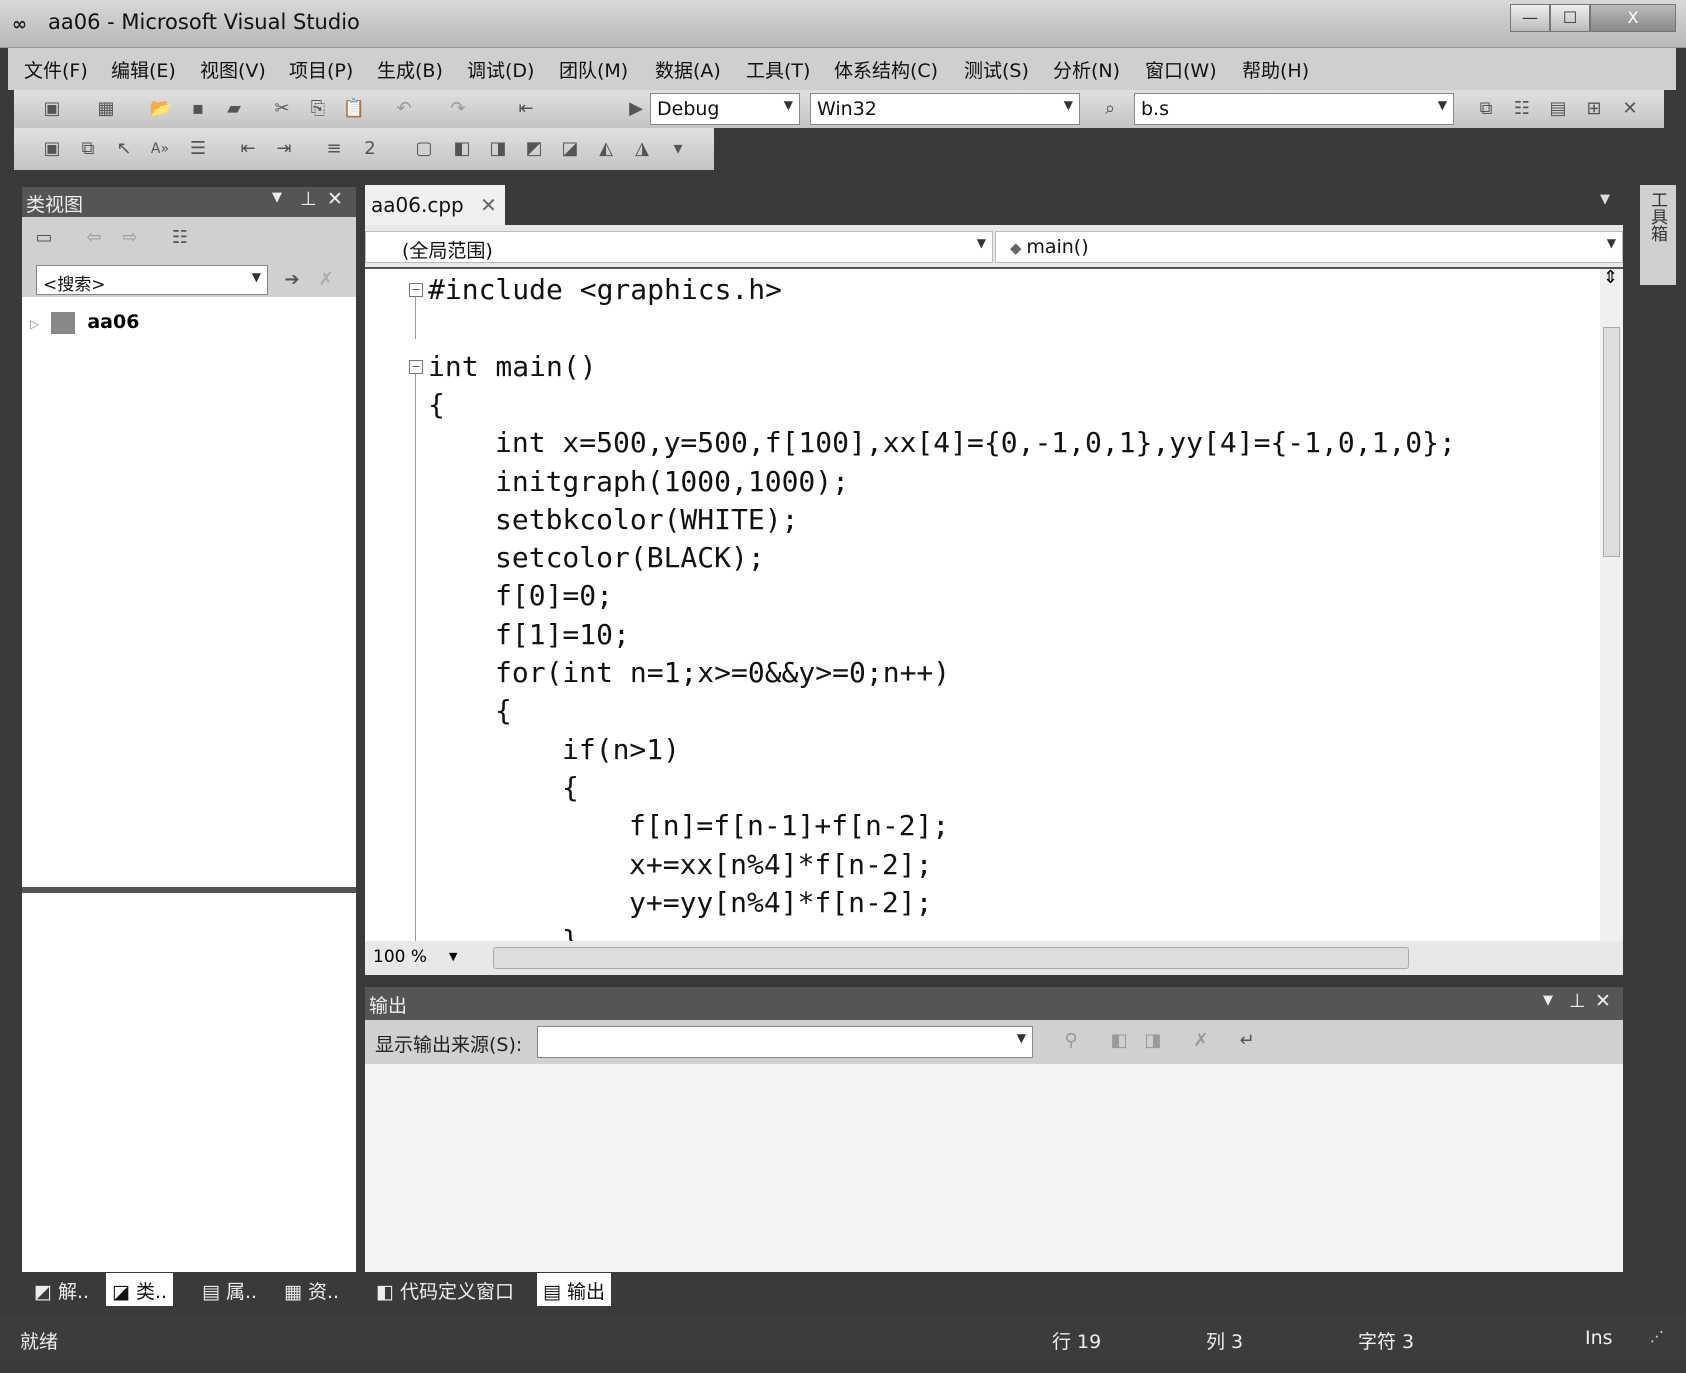 The height and width of the screenshot is (1373, 1686). I want to click on bookmark-icon: ▢, so click(424, 149).